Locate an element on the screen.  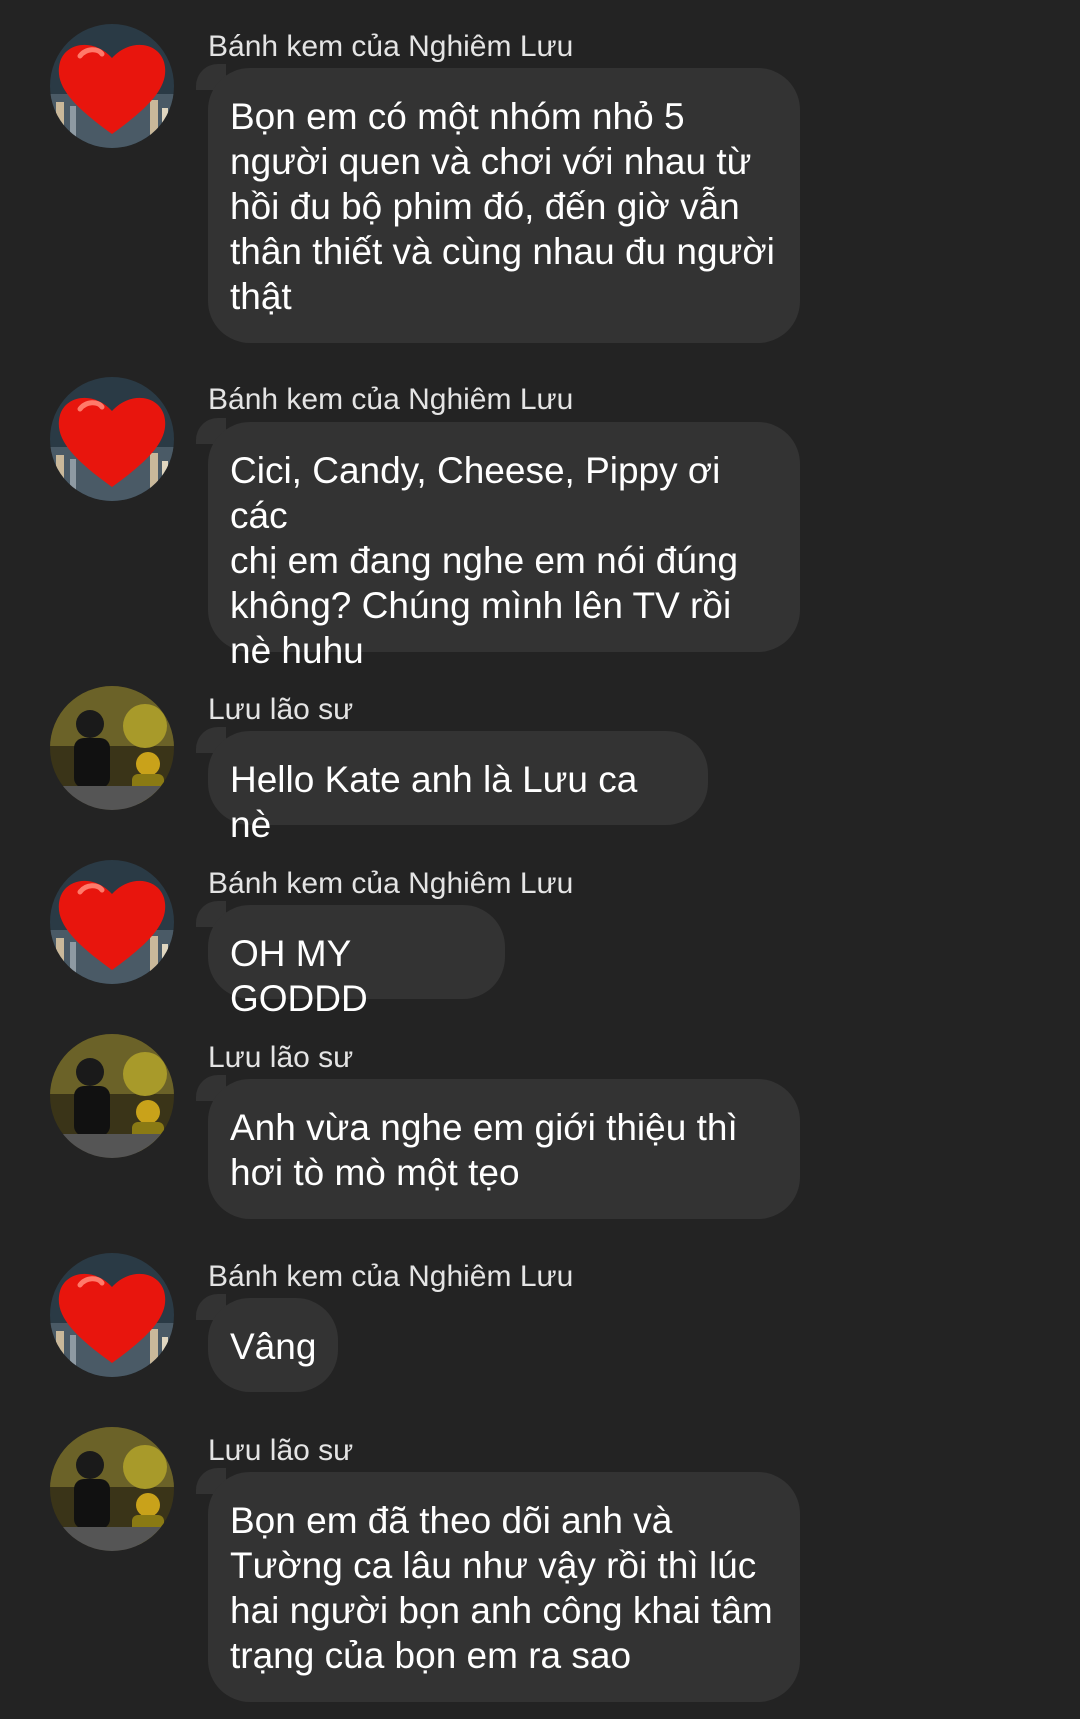
message-text: Hello Kate anh là Lưu ca nè is located at coordinates (434, 802).